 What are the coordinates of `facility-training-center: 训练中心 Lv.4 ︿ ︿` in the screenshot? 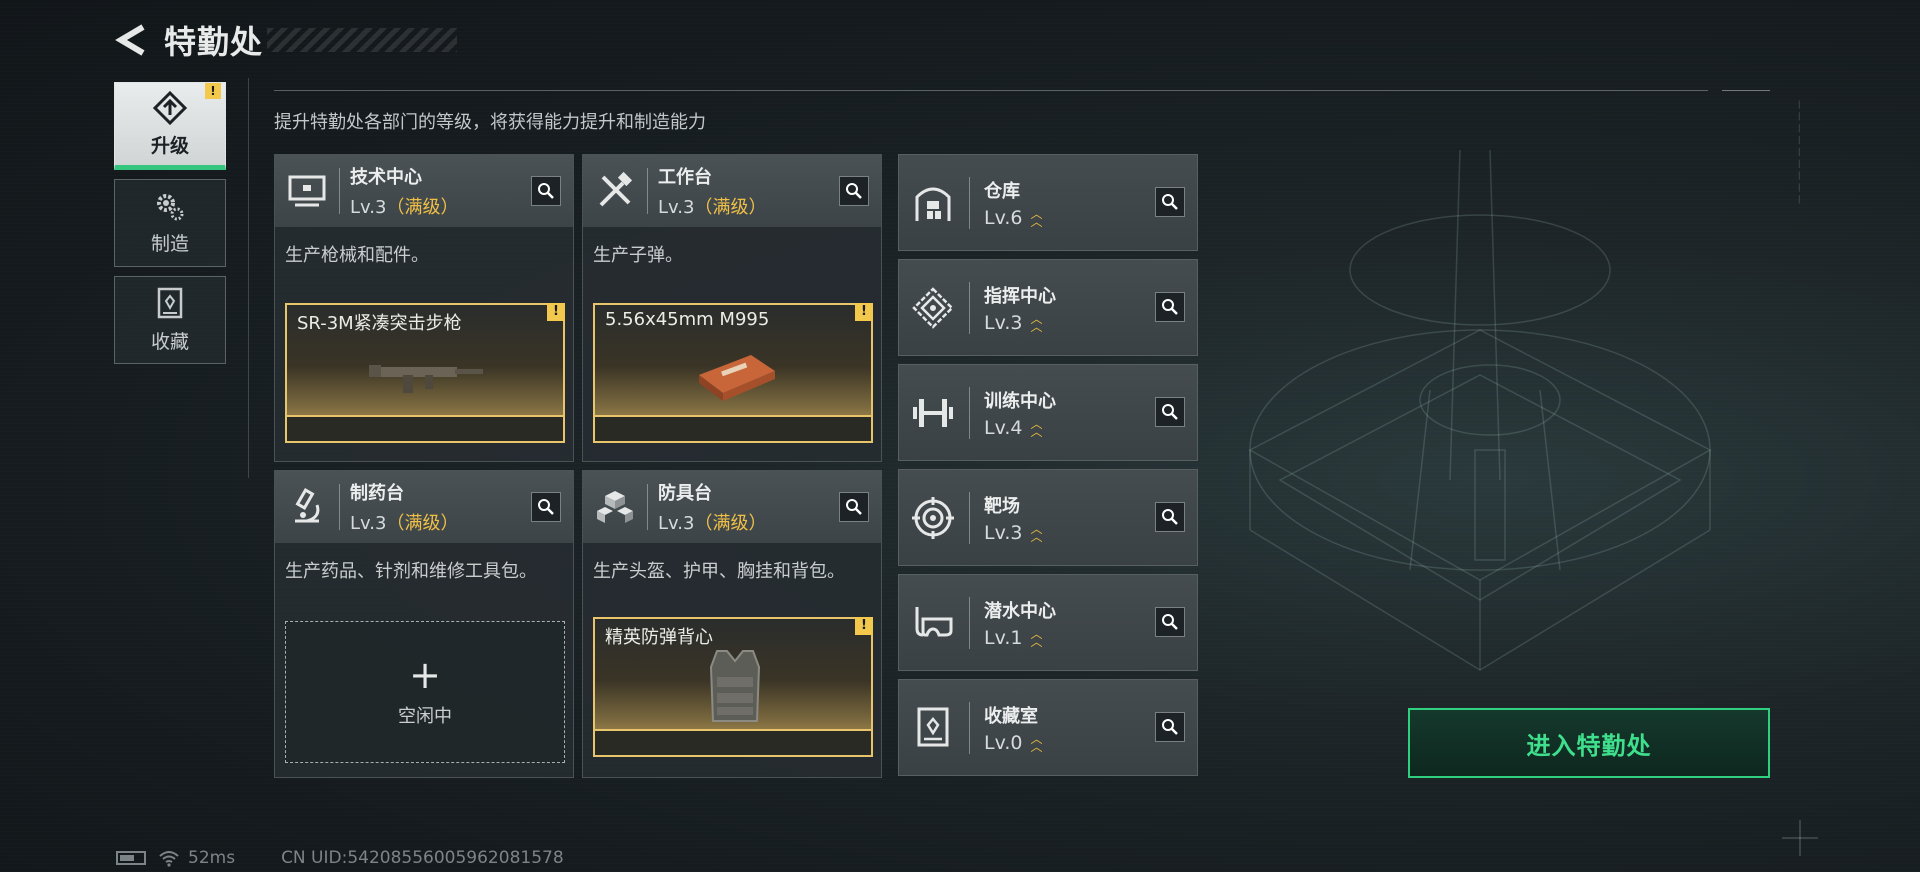 It's located at (1048, 412).